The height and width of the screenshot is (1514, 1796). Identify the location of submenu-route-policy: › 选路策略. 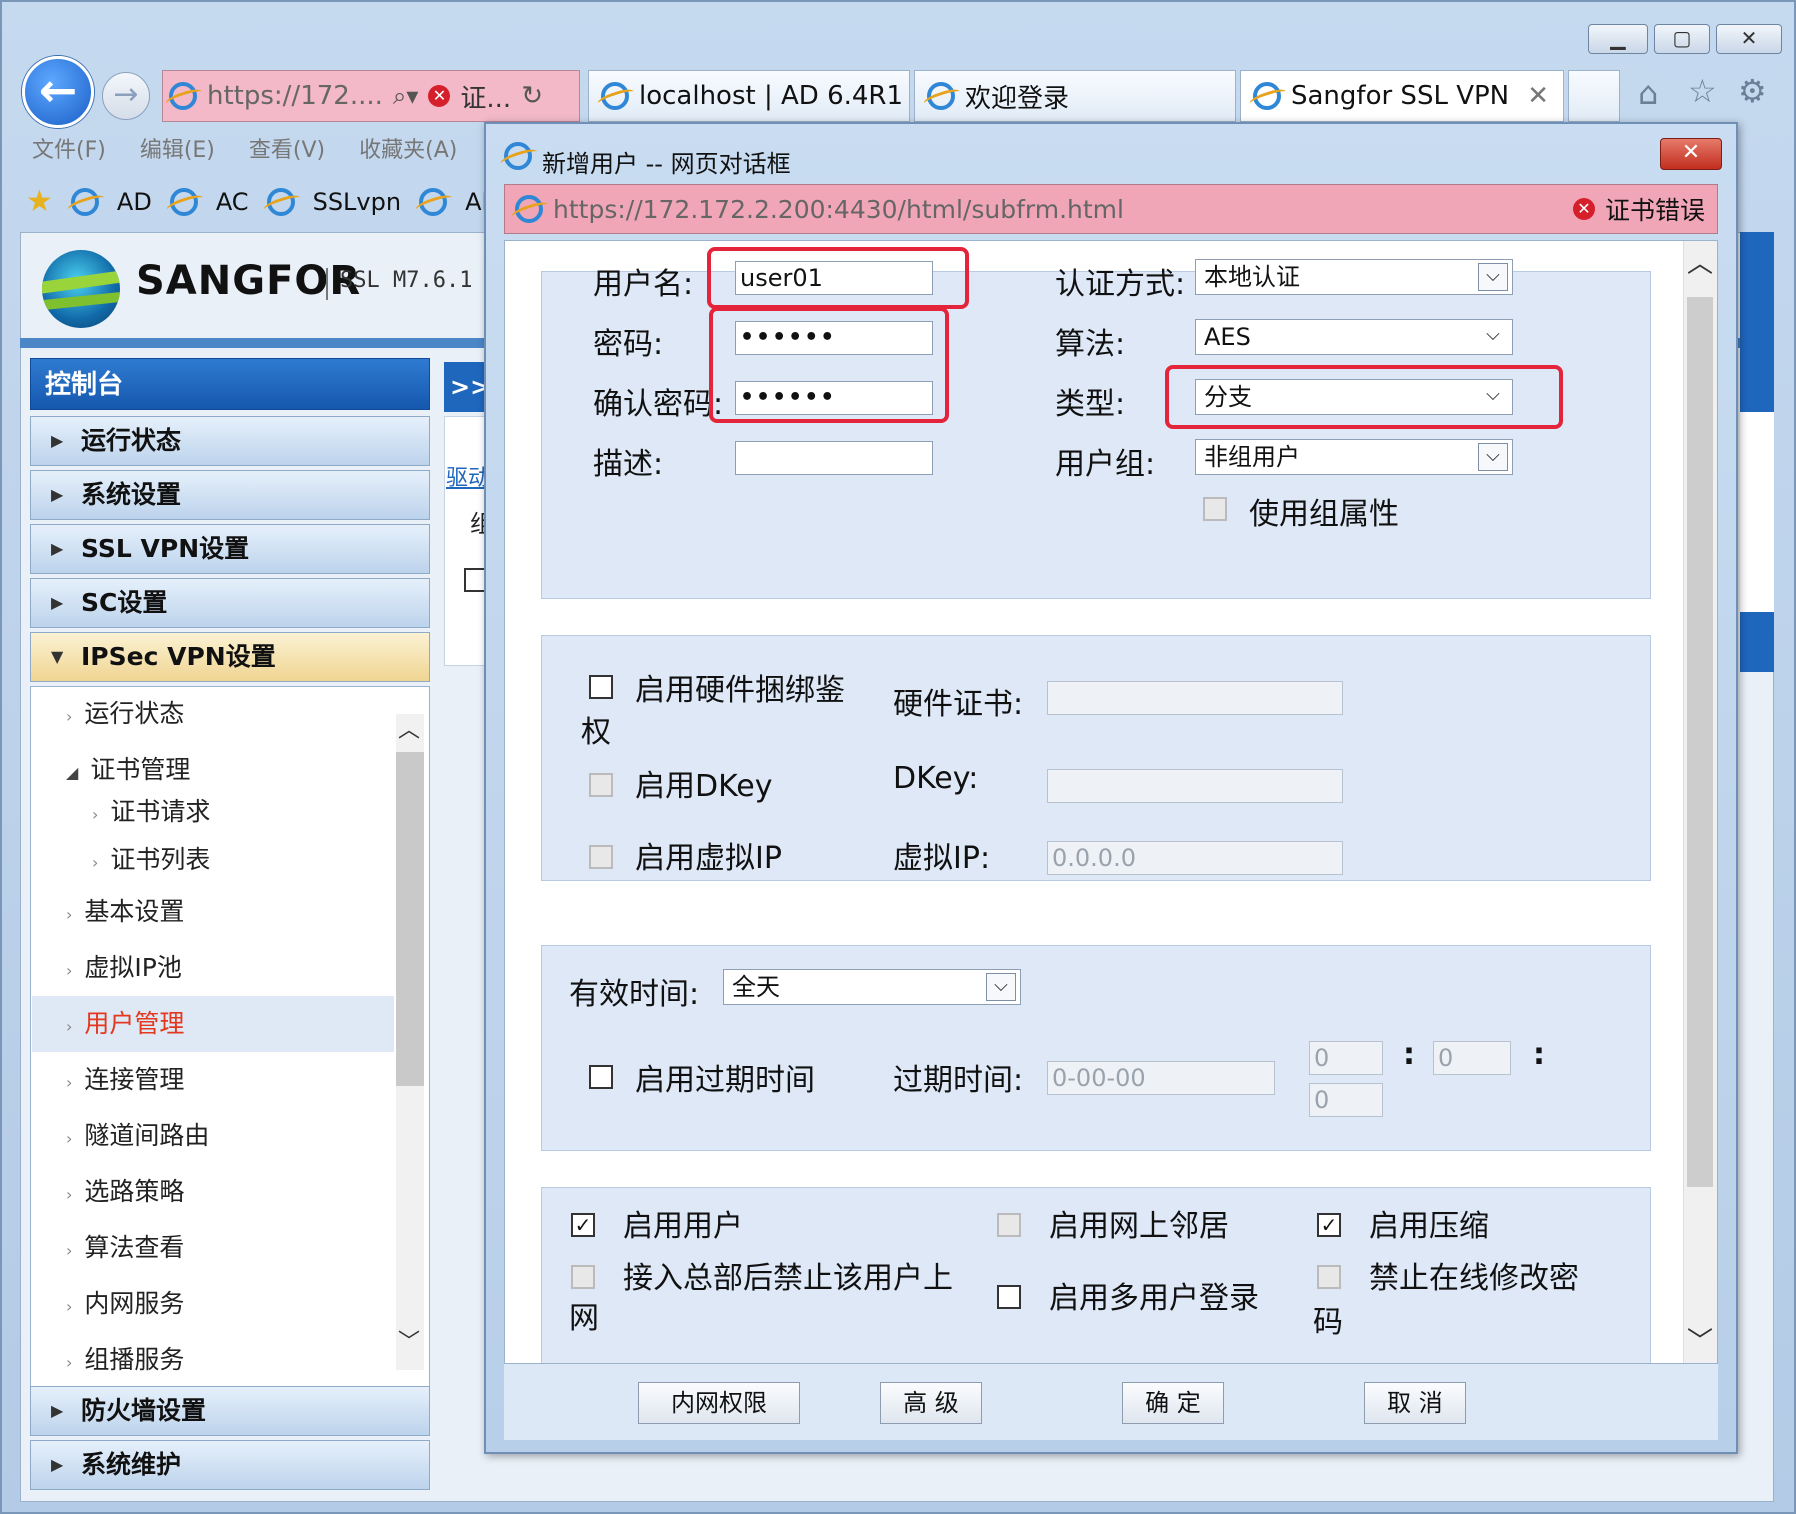
(125, 1190).